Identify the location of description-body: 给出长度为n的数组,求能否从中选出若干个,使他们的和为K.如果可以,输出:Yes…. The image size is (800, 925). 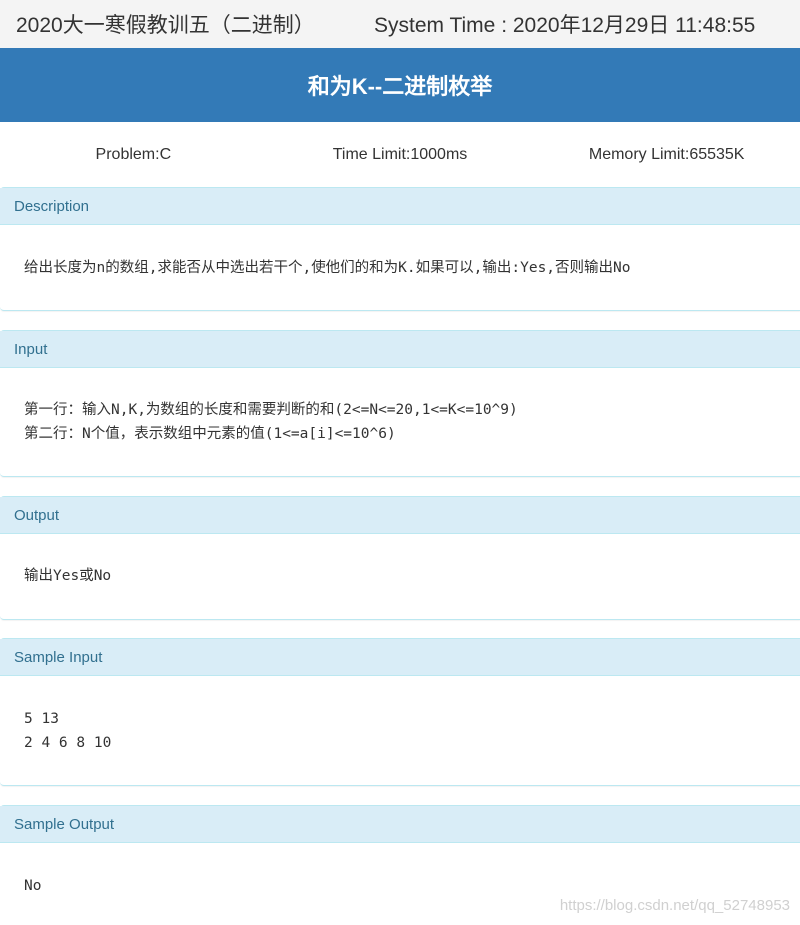
(400, 252).